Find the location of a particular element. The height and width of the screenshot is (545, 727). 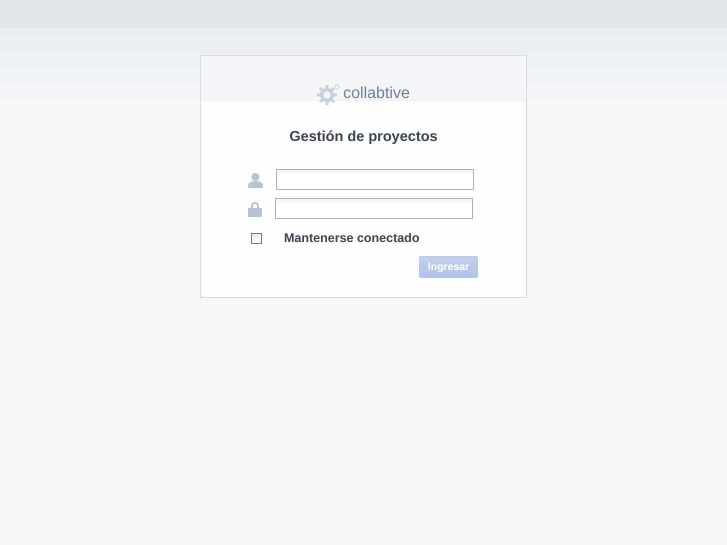

logo-text: collabtive is located at coordinates (376, 94).